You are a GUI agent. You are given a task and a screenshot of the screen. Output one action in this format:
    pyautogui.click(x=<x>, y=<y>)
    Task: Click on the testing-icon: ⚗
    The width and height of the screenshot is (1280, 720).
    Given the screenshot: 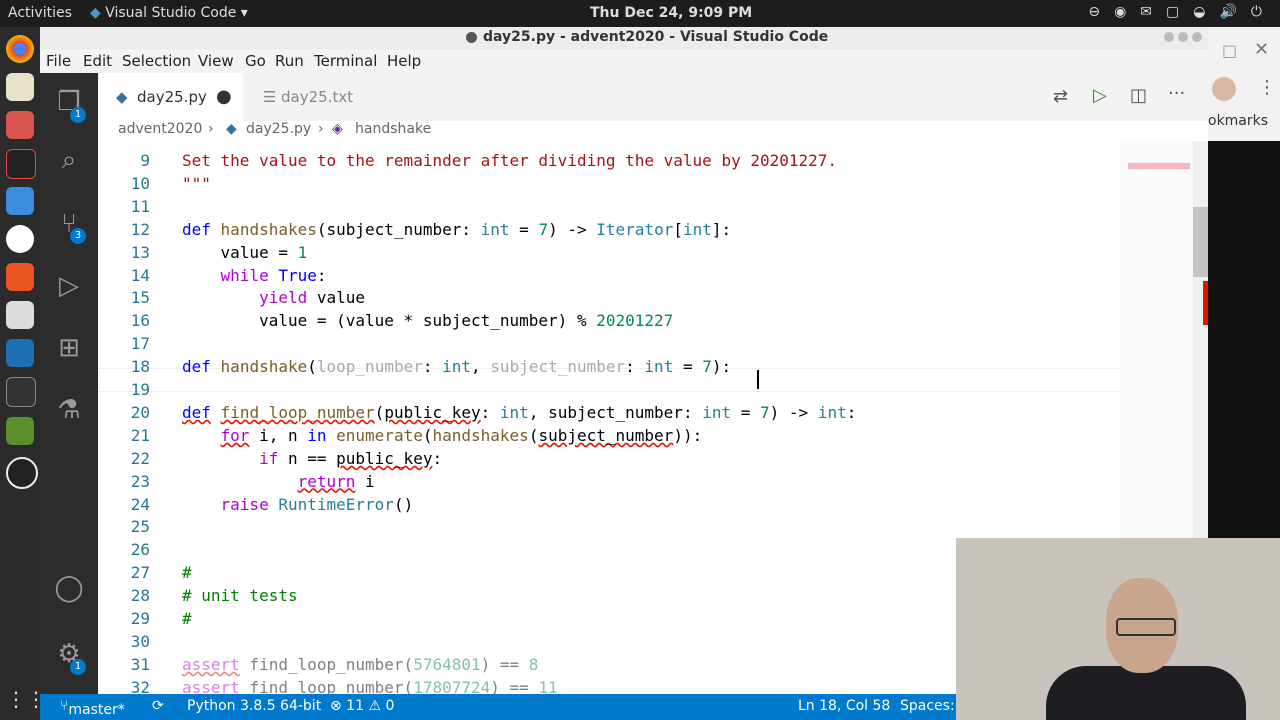 What is the action you would take?
    pyautogui.click(x=69, y=410)
    